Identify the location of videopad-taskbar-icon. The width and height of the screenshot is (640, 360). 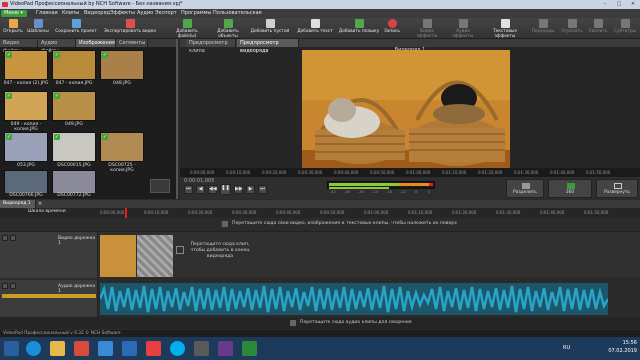
(249, 348).